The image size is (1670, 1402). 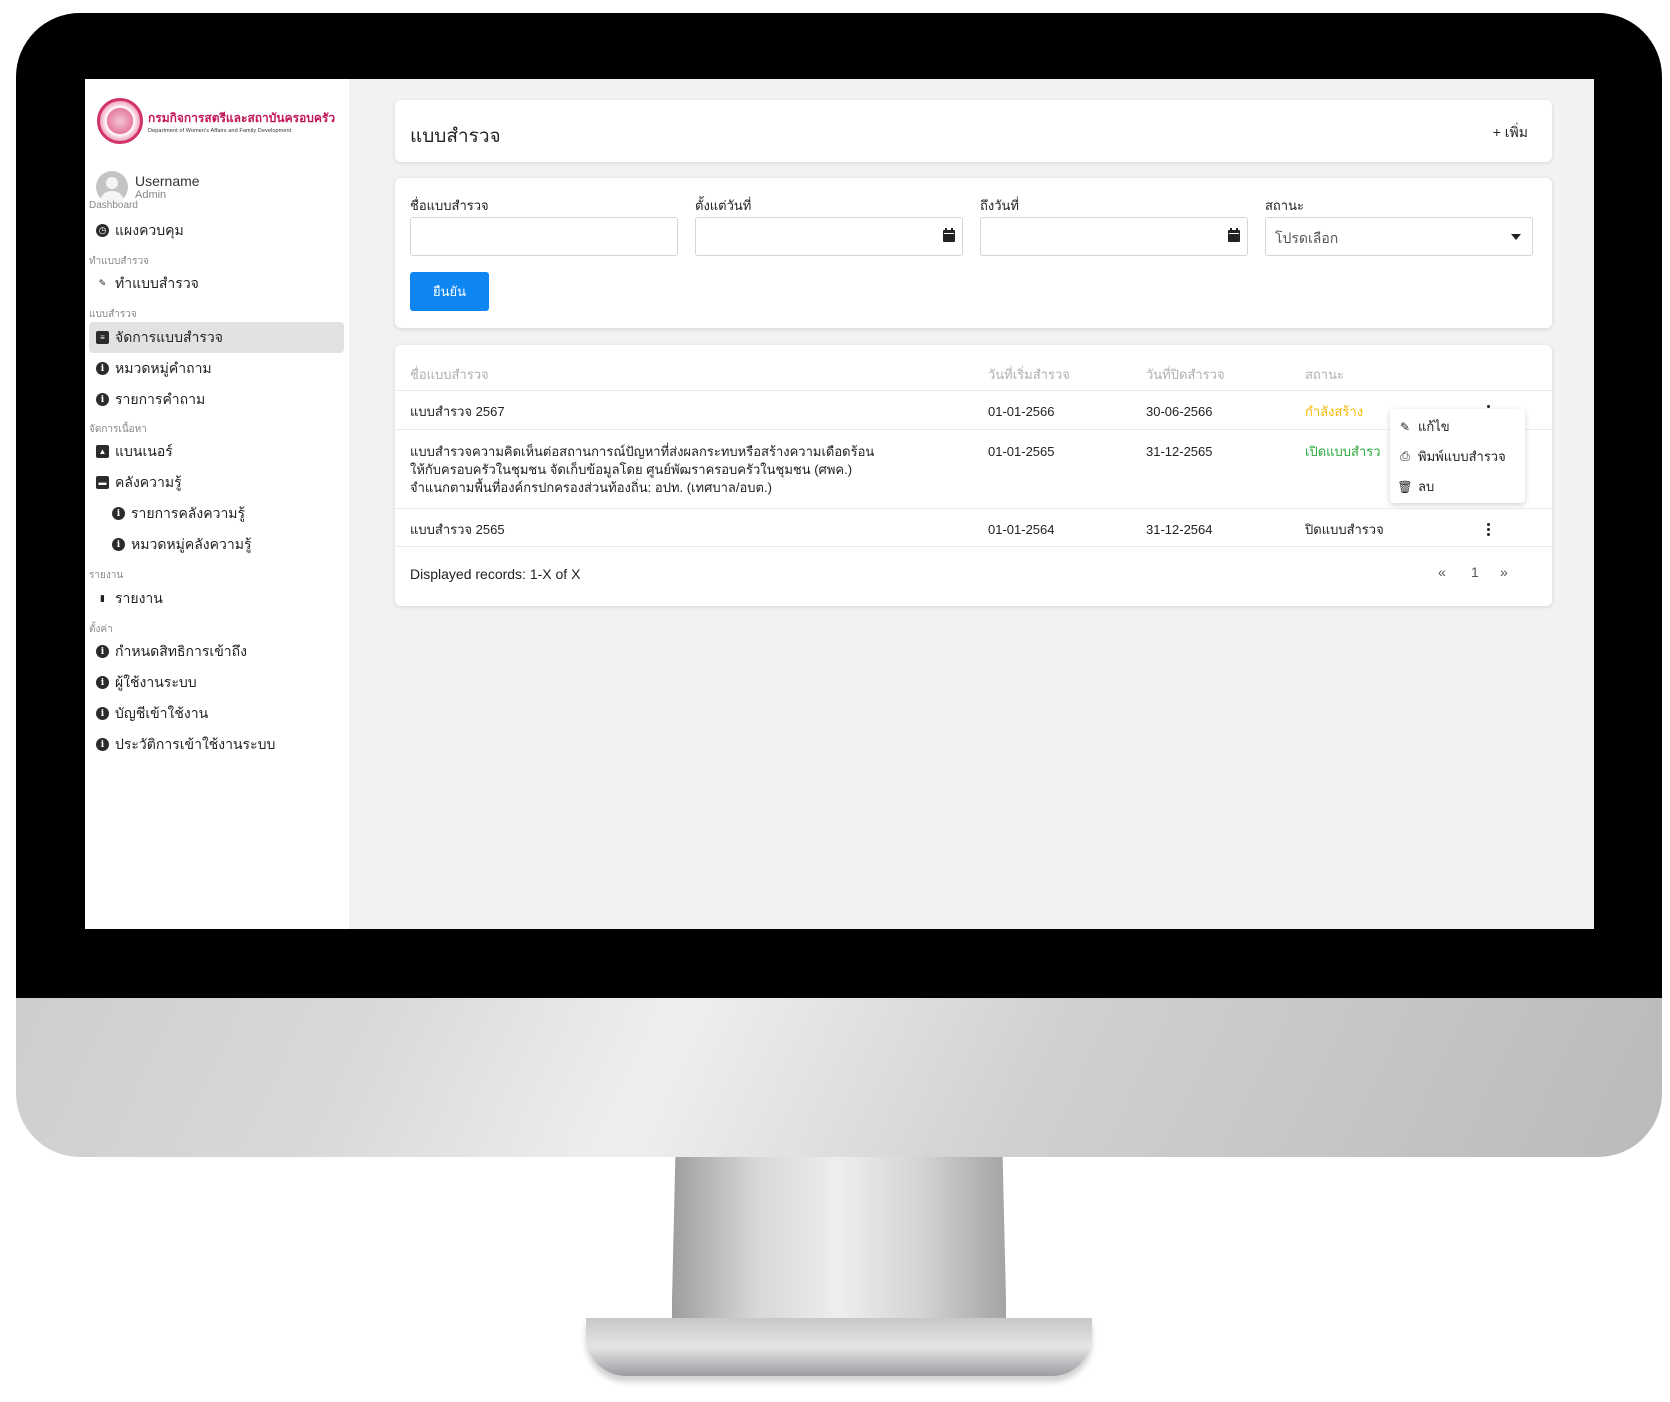 What do you see at coordinates (455, 136) in the screenshot?
I see `page-title: แบบสำรวจ` at bounding box center [455, 136].